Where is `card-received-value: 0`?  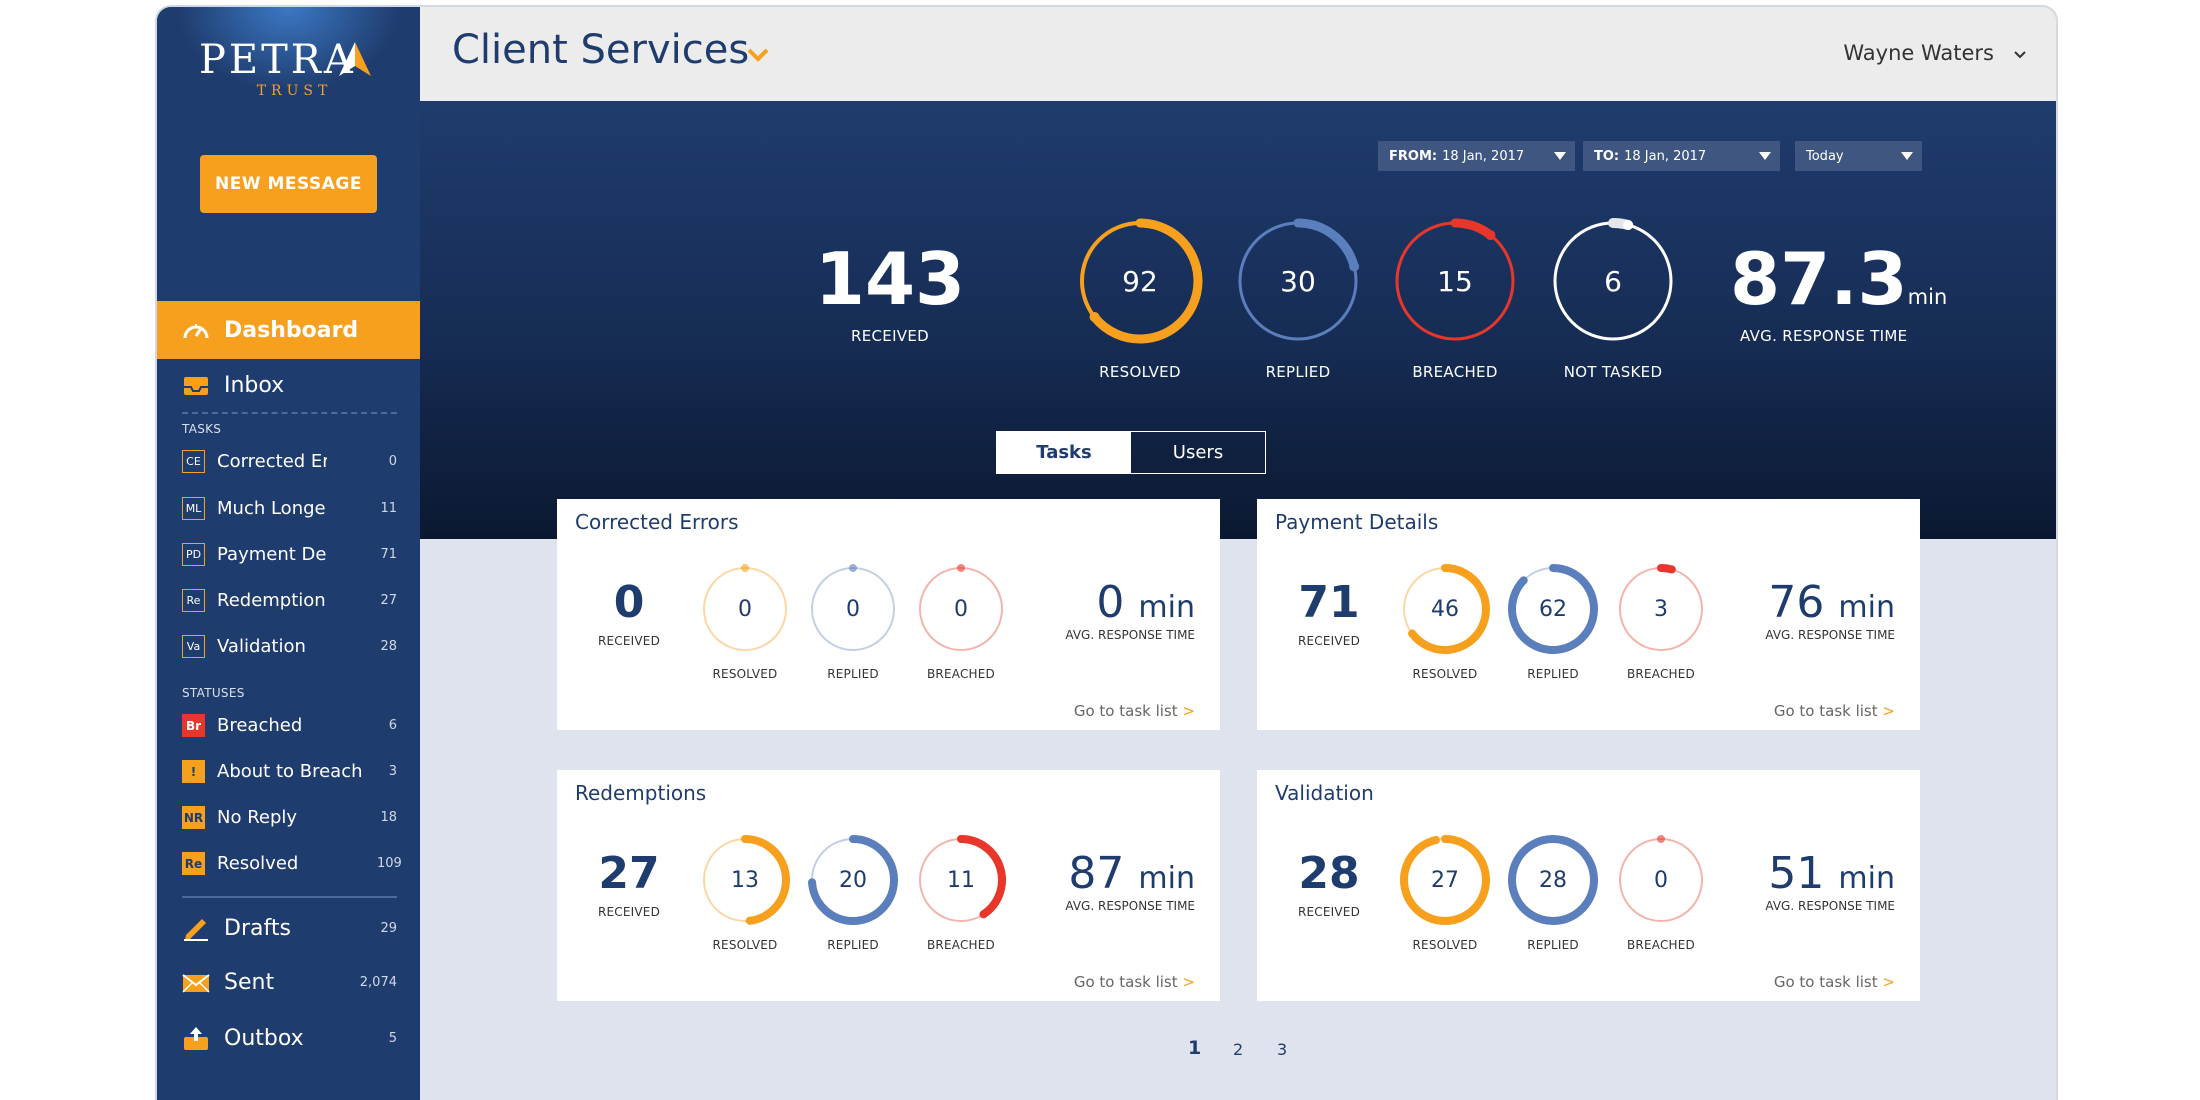
card-received-value: 0 is located at coordinates (629, 602).